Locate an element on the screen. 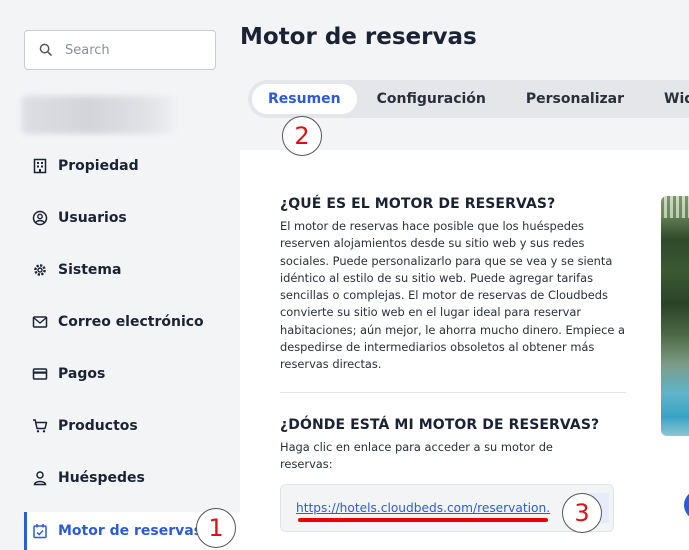  sidebar-item-propiedad: Propiedad is located at coordinates (132, 166).